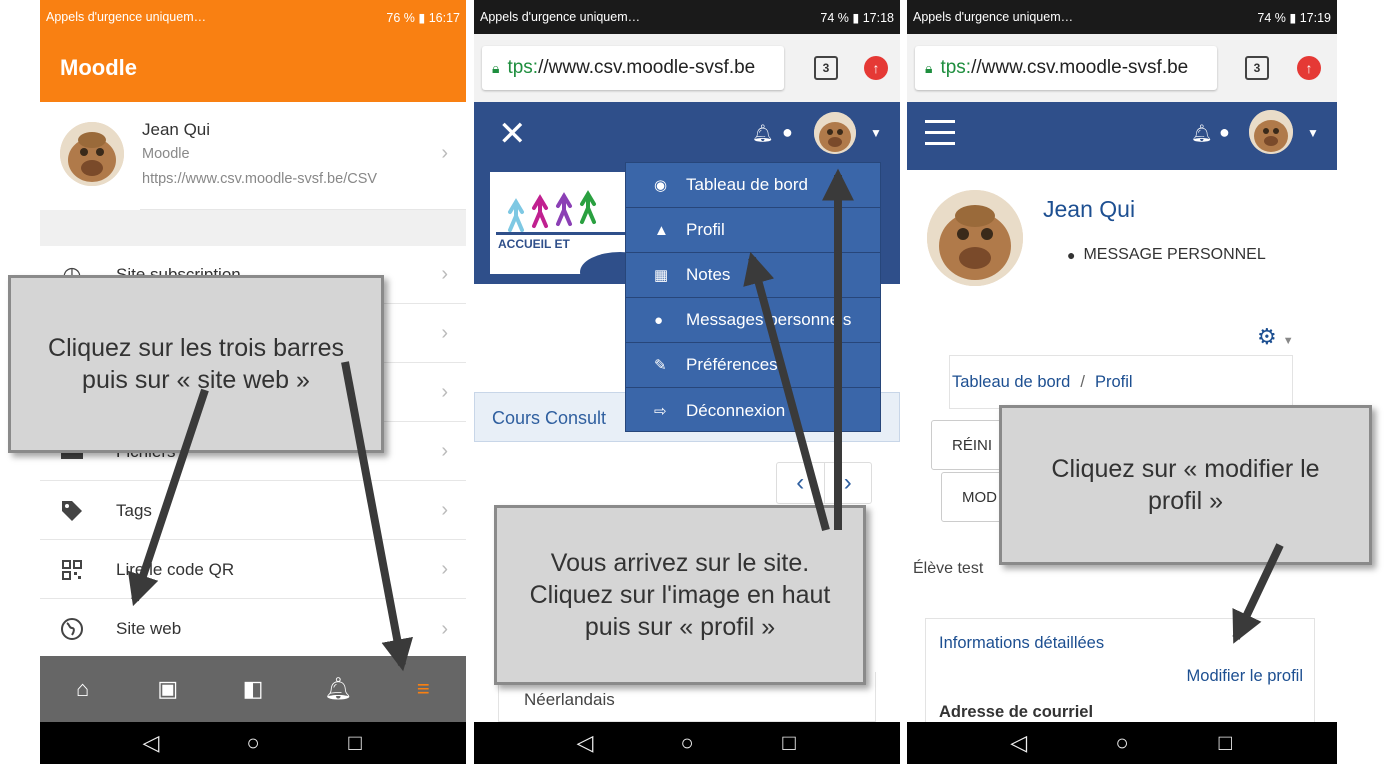 The height and width of the screenshot is (764, 1384). I want to click on arrow-to-menu-icon, so click(377, 516).